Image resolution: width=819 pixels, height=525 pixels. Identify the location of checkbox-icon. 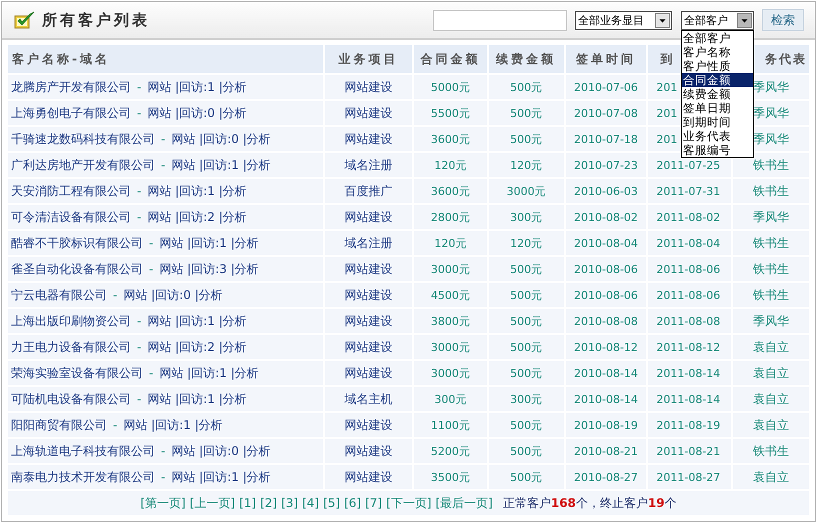
(25, 20).